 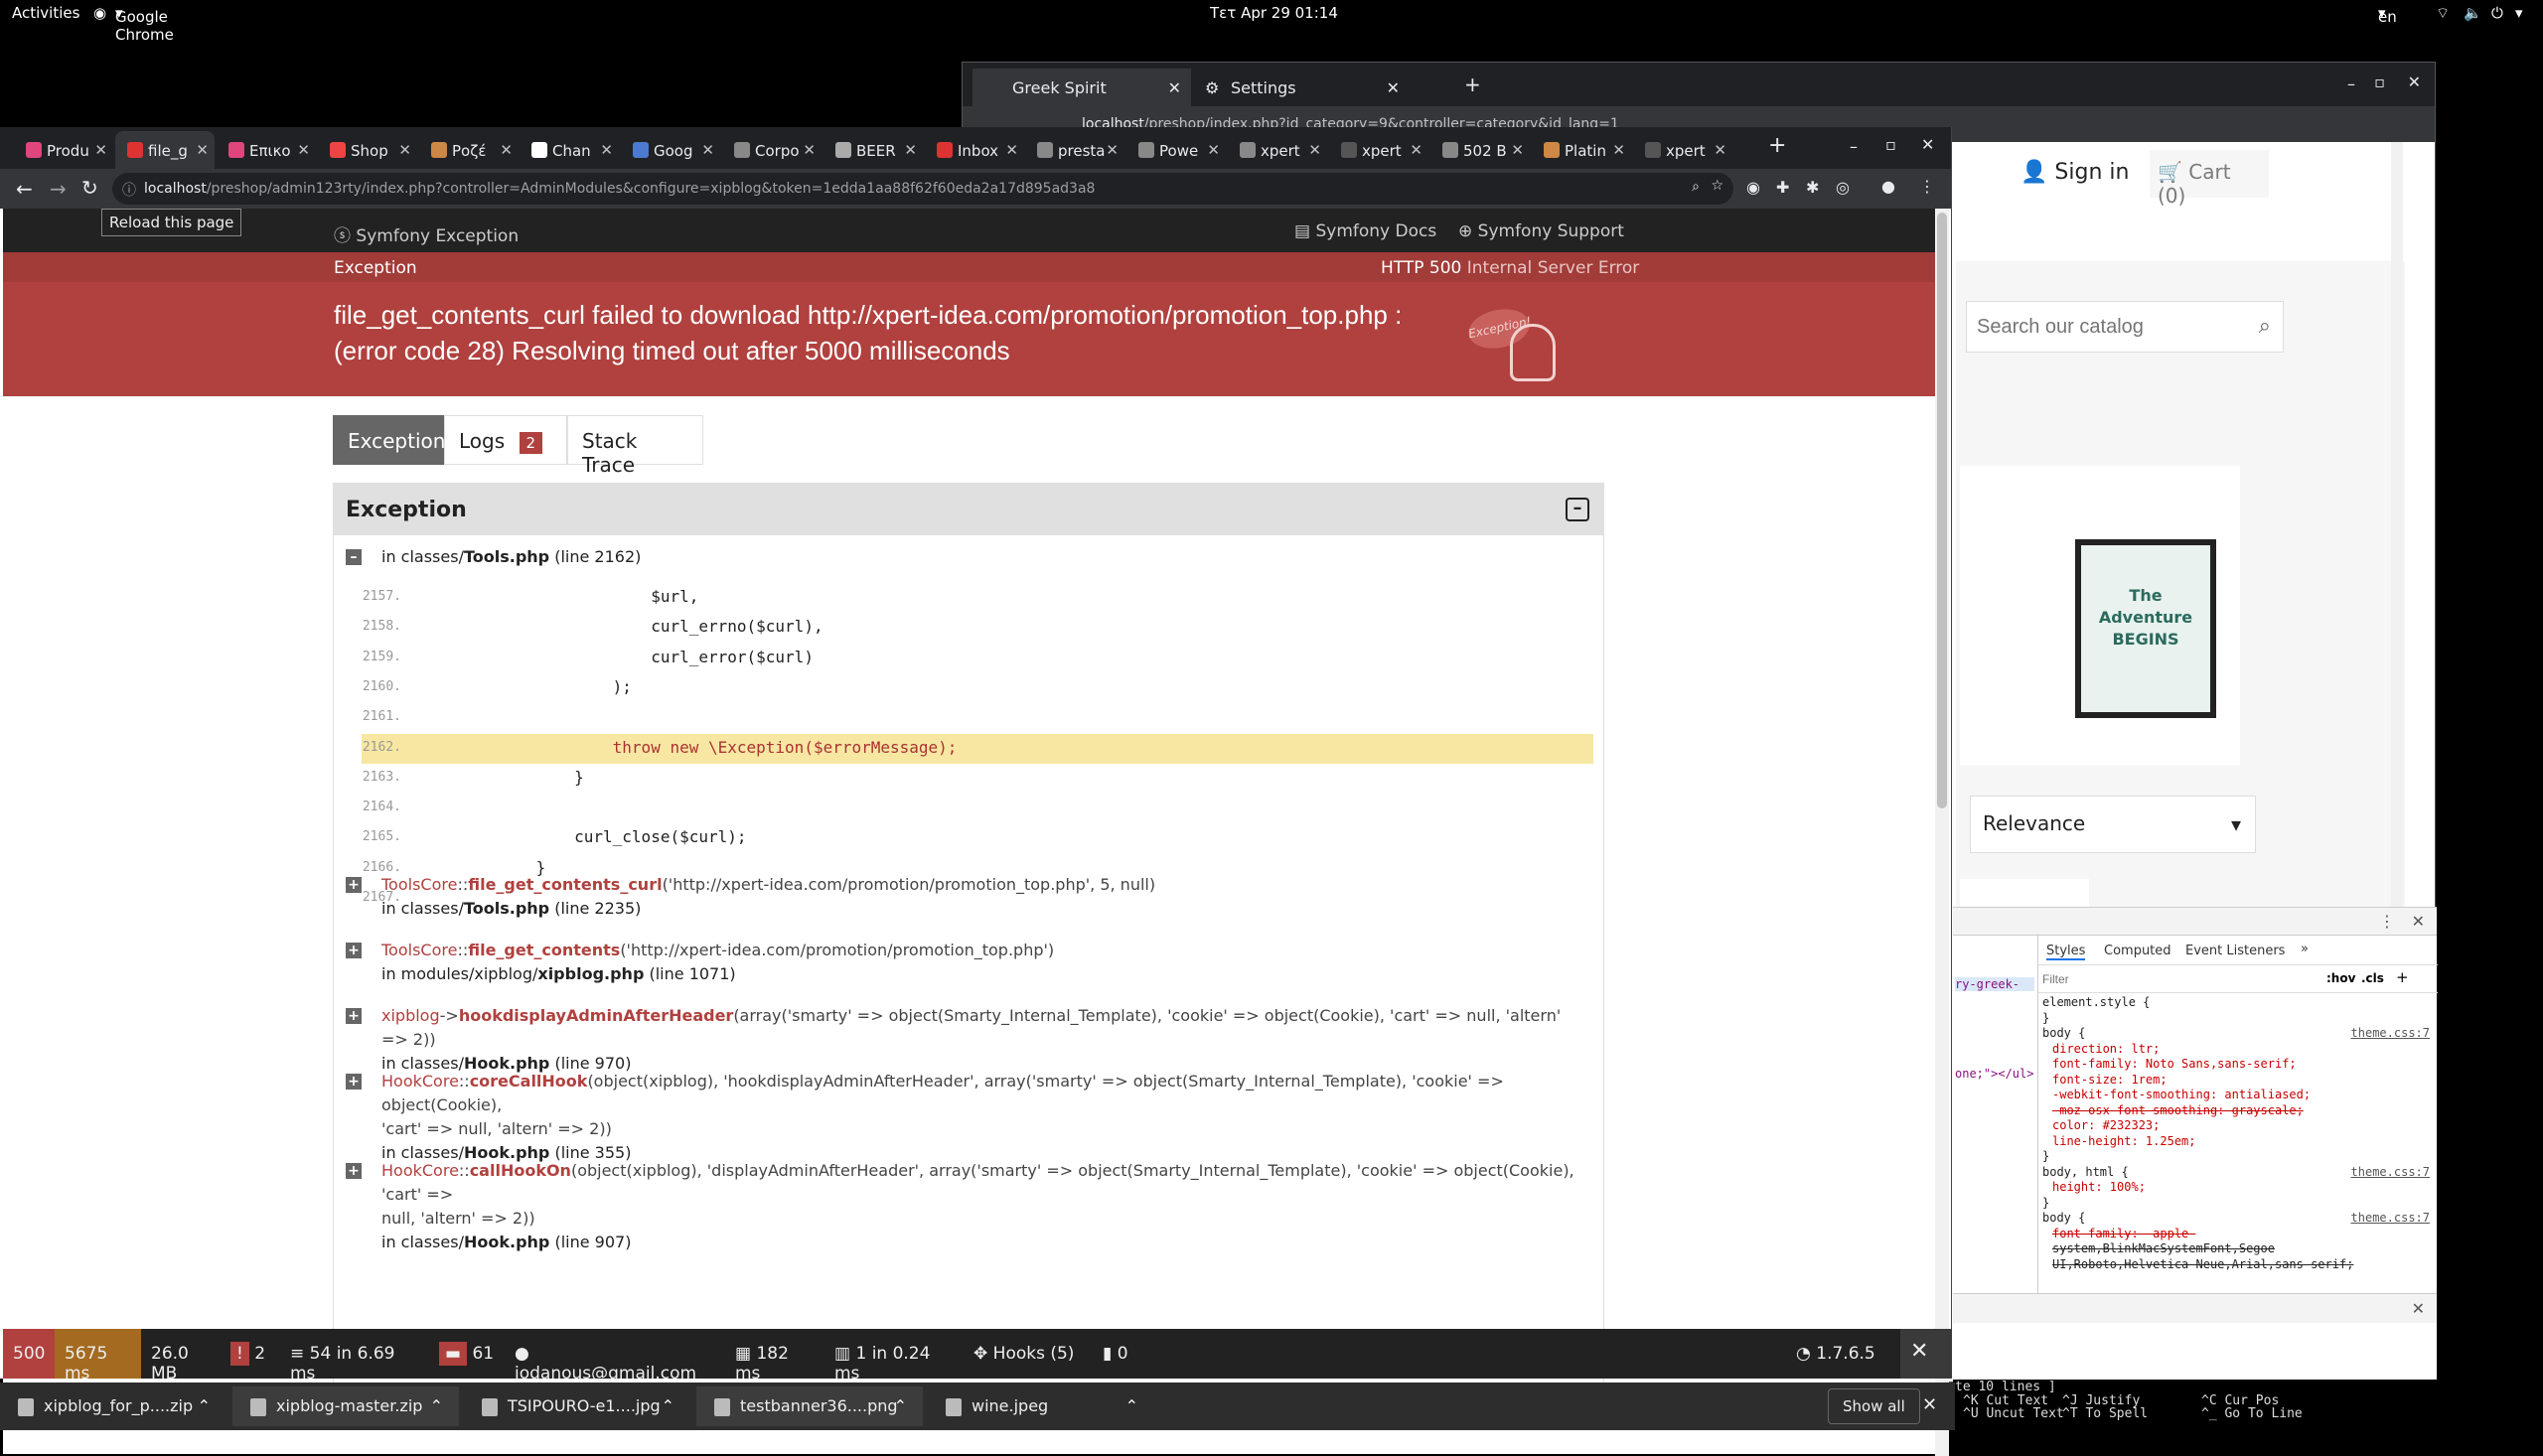 What do you see at coordinates (2099, 1187) in the screenshot?
I see `css-line: height: 100%;` at bounding box center [2099, 1187].